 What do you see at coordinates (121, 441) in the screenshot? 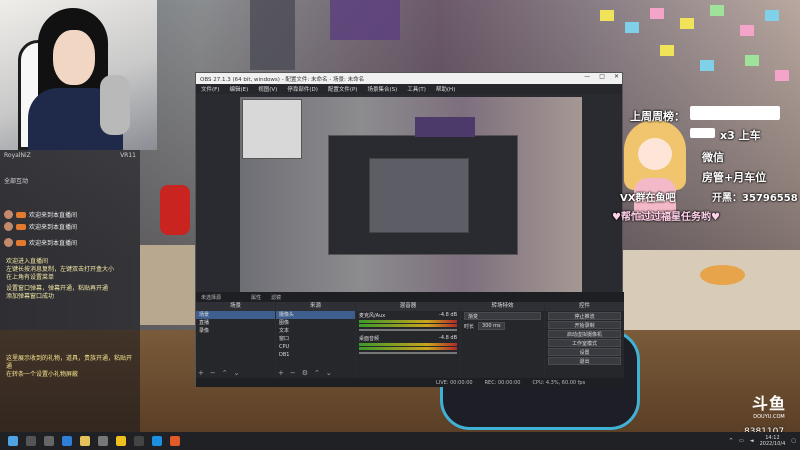
I see `chrome-icon` at bounding box center [121, 441].